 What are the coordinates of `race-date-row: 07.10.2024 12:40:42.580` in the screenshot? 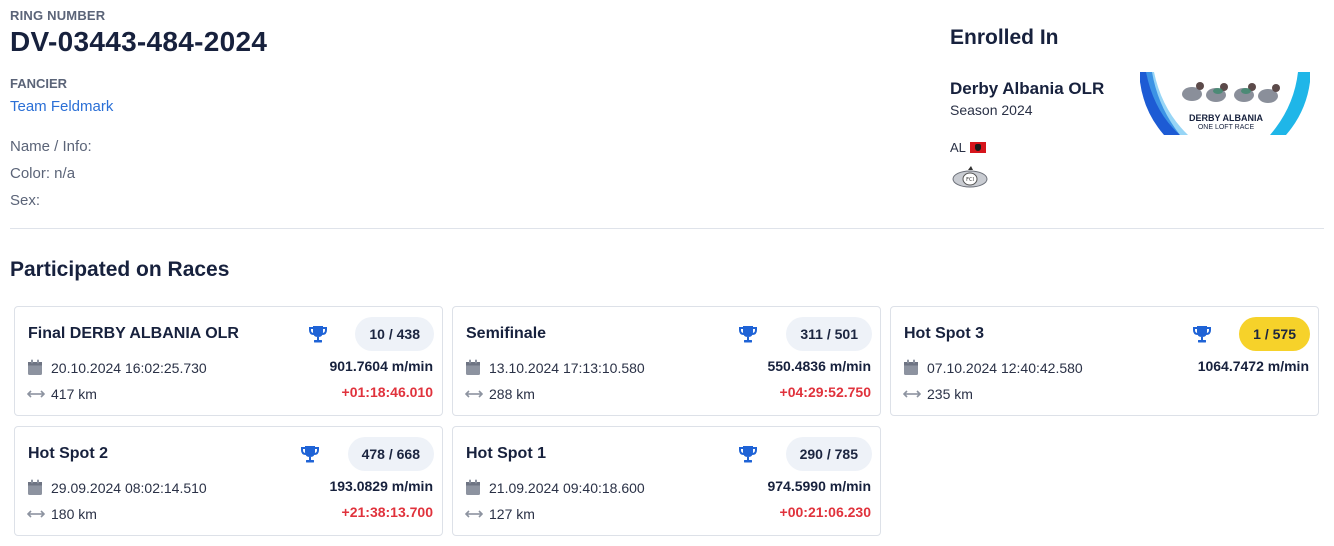 It's located at (993, 367).